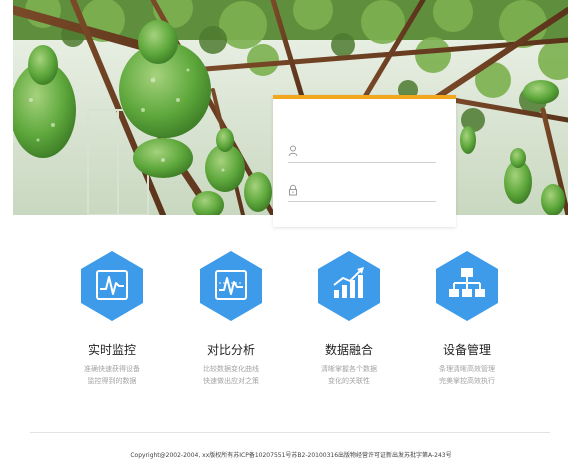 The height and width of the screenshot is (463, 582). Describe the element at coordinates (230, 350) in the screenshot. I see `feature-title: 对比分析` at that location.